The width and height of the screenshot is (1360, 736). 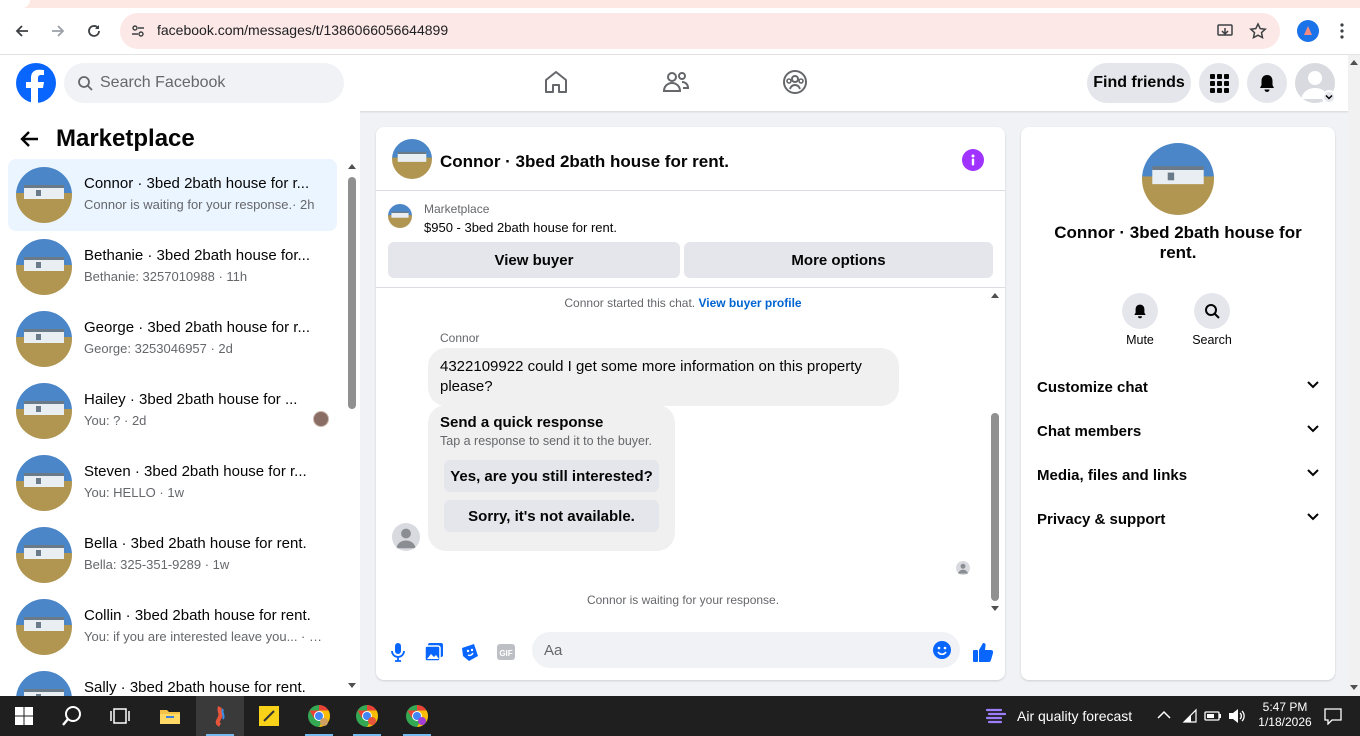 What do you see at coordinates (58, 31) in the screenshot?
I see `forward-button` at bounding box center [58, 31].